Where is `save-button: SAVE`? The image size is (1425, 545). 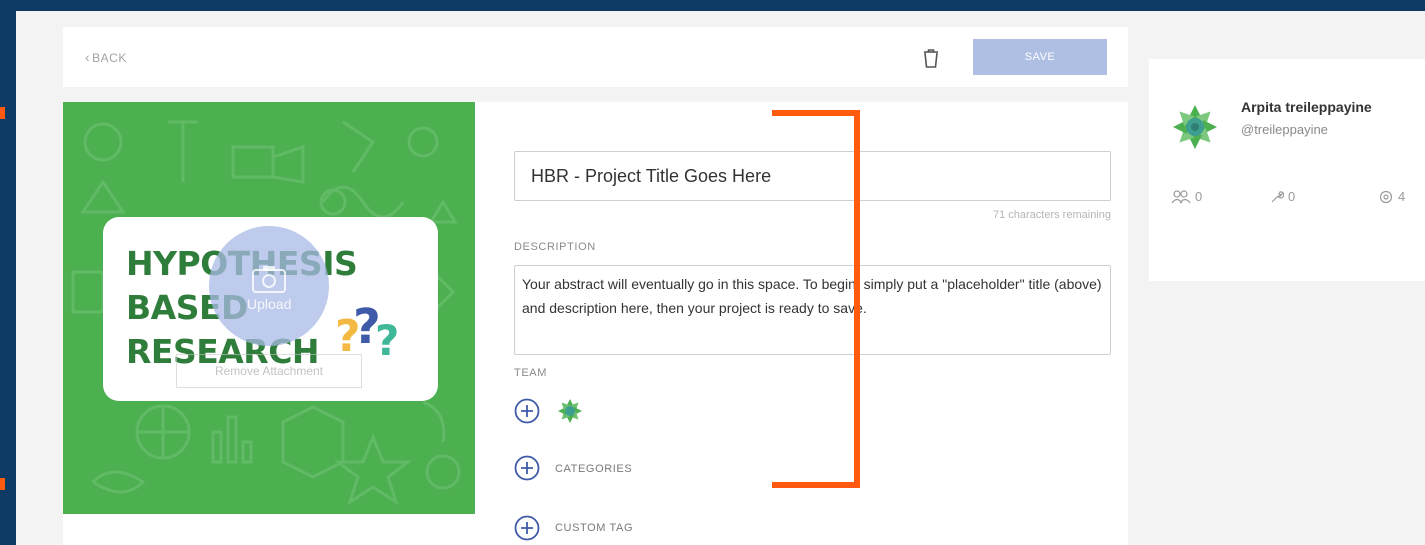 save-button: SAVE is located at coordinates (1040, 57).